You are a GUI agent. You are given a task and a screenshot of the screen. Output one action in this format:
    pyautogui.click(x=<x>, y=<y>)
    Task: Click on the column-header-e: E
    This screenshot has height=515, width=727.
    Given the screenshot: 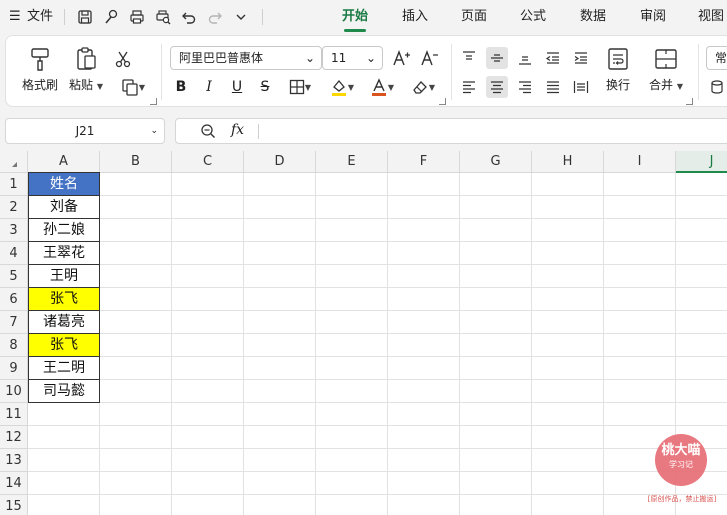 What is the action you would take?
    pyautogui.click(x=352, y=162)
    